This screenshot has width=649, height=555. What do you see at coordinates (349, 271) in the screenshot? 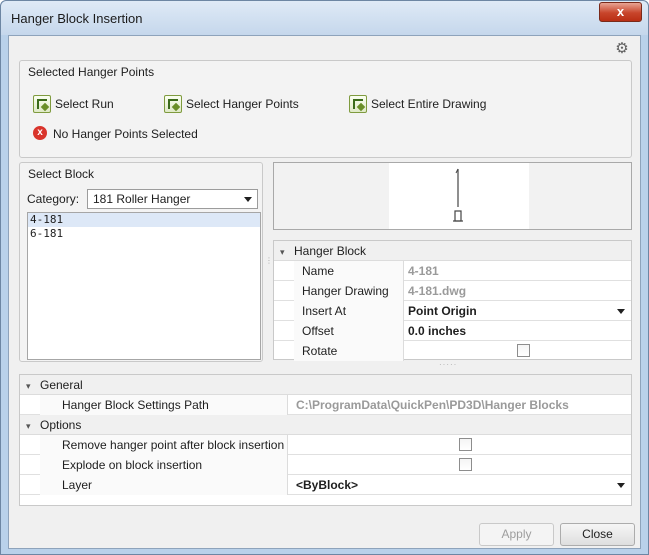
I see `prop-key: Name` at bounding box center [349, 271].